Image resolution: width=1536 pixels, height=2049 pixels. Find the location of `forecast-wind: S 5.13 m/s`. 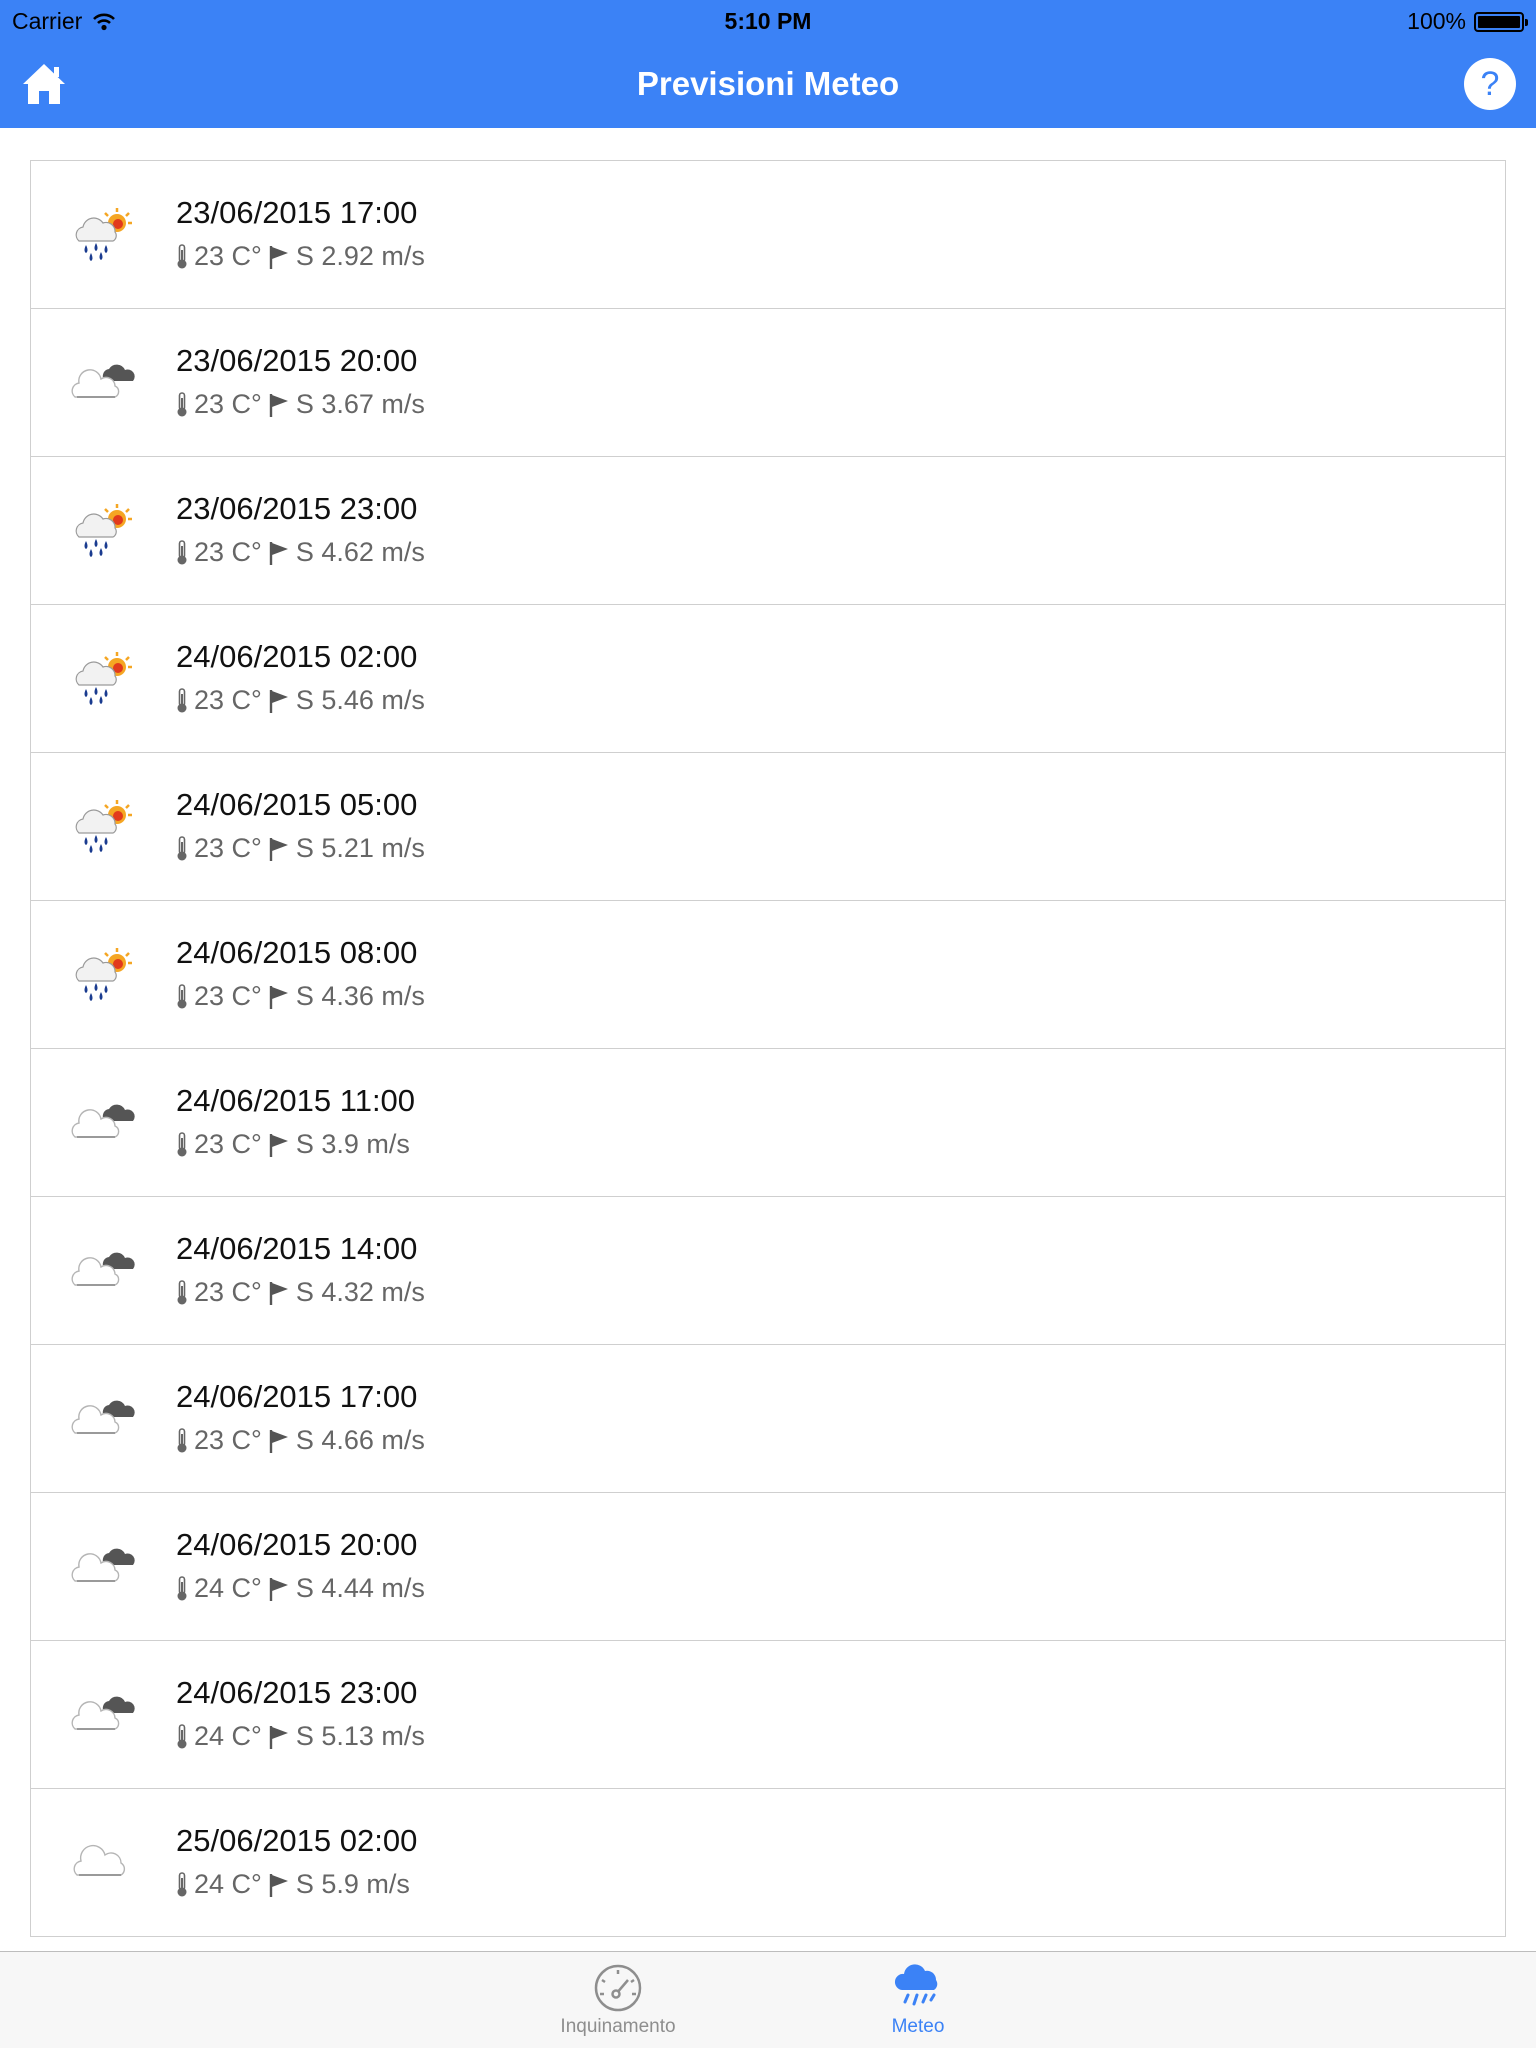

forecast-wind: S 5.13 m/s is located at coordinates (360, 1736).